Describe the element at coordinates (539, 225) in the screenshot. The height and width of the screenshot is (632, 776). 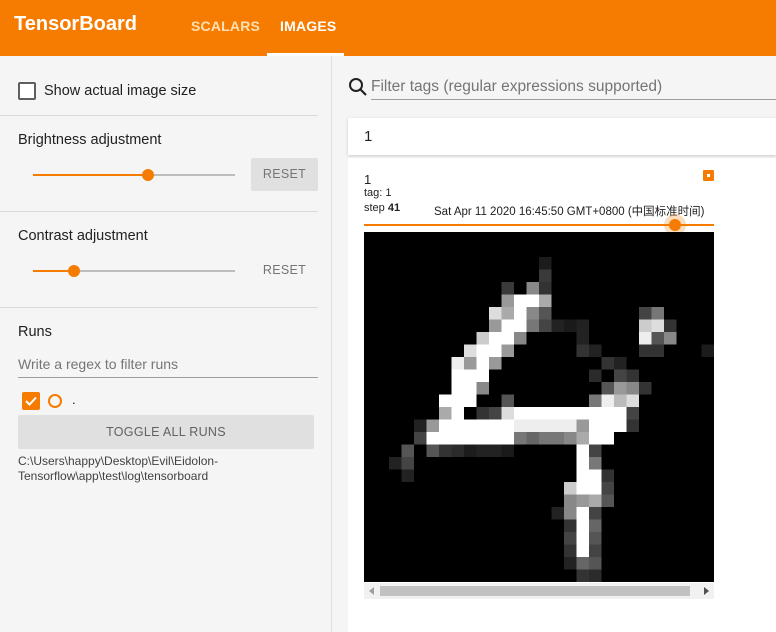
I see `step-slider-track` at that location.